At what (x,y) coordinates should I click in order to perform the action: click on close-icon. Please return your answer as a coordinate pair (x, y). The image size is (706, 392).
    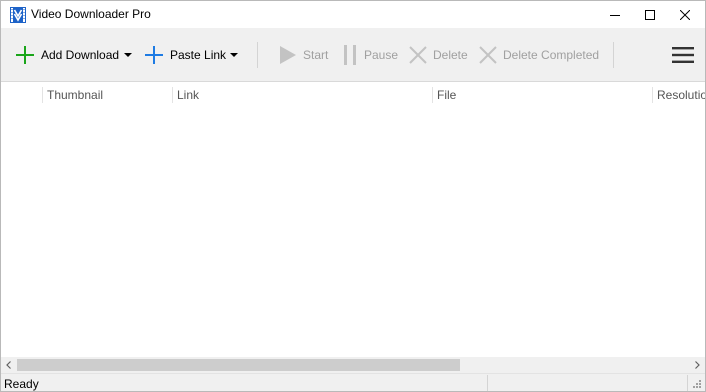
    Looking at the image, I should click on (684, 14).